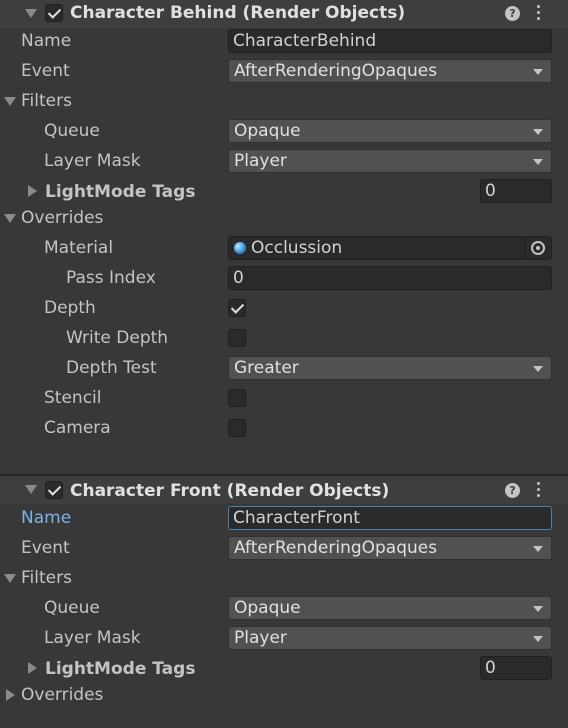 This screenshot has width=568, height=728. I want to click on stencil-label: Stencil, so click(73, 398).